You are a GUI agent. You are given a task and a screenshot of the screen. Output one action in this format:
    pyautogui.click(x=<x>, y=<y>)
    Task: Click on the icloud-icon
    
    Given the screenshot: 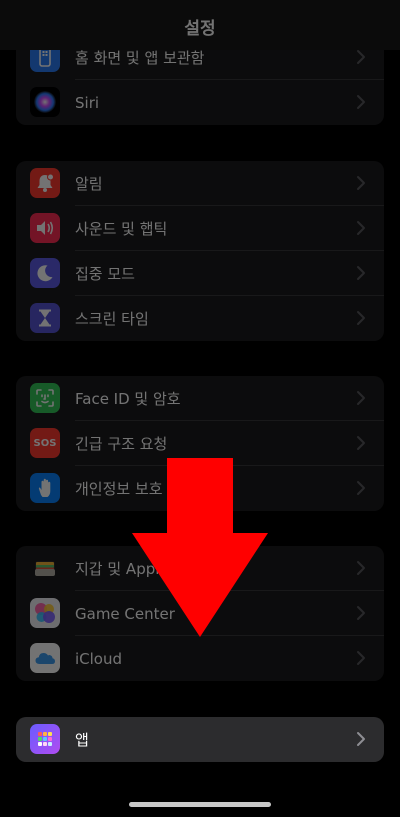 What is the action you would take?
    pyautogui.click(x=45, y=658)
    